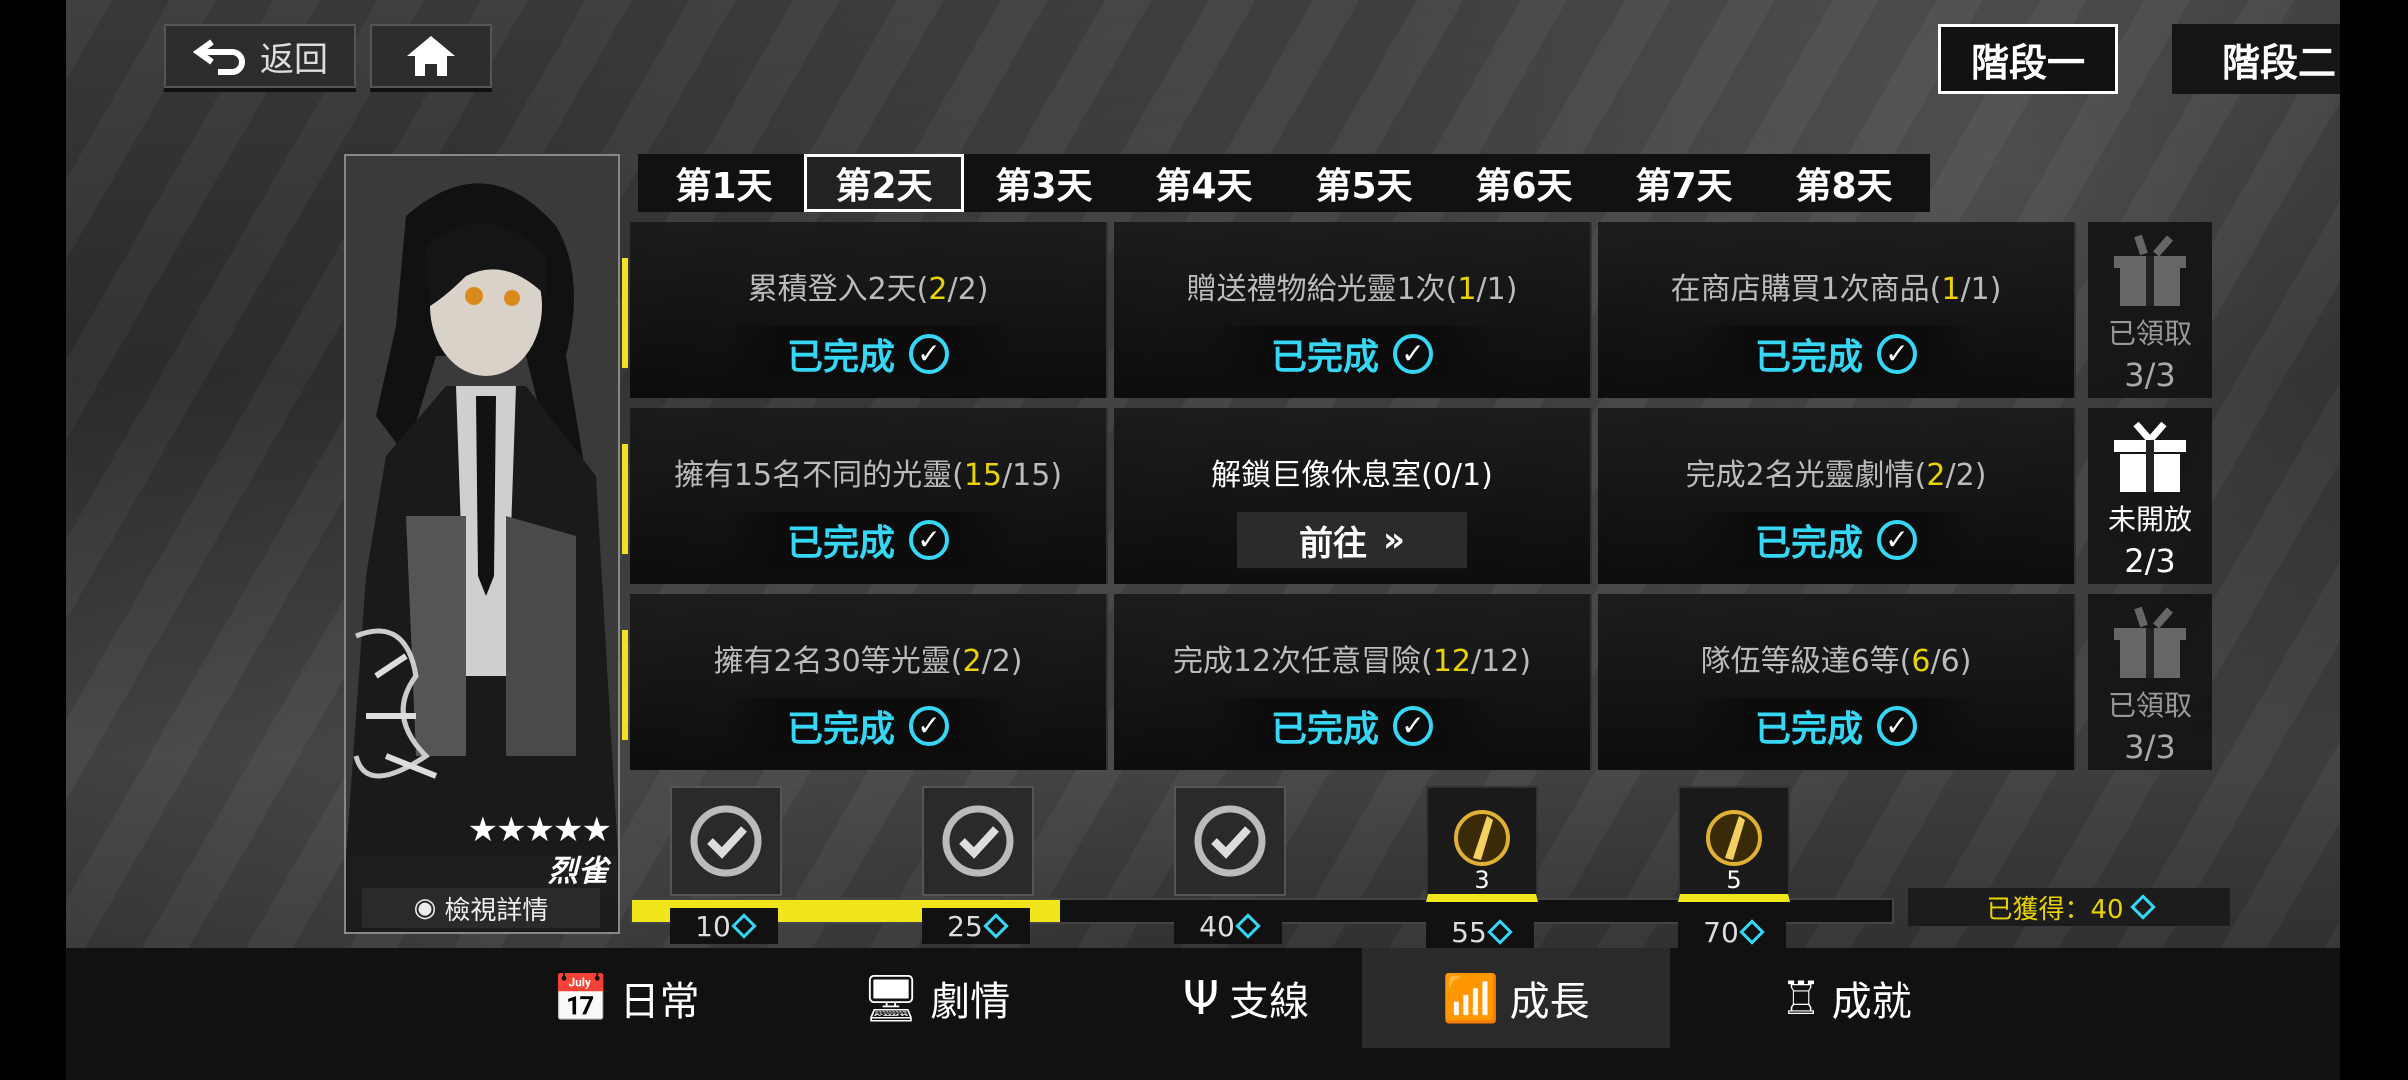 This screenshot has height=1080, width=2408. What do you see at coordinates (2028, 59) in the screenshot?
I see `tab-stage-one: 階段一` at bounding box center [2028, 59].